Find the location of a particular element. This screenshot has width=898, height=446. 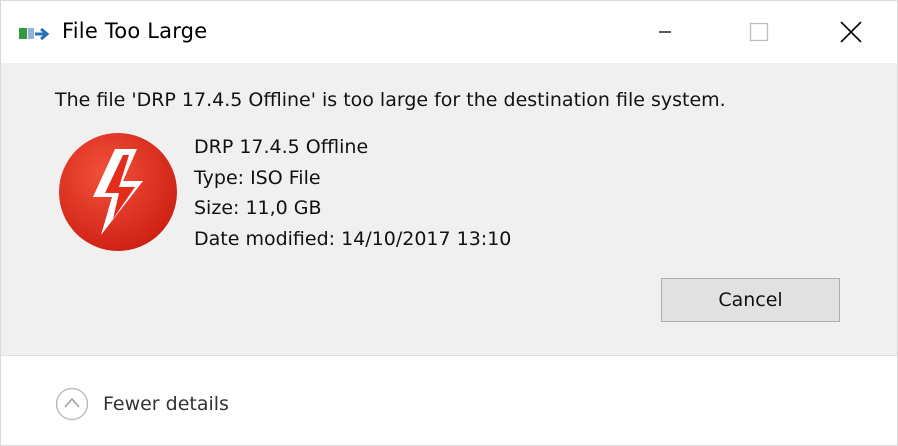

file-type: Type: ISO File is located at coordinates (257, 177).